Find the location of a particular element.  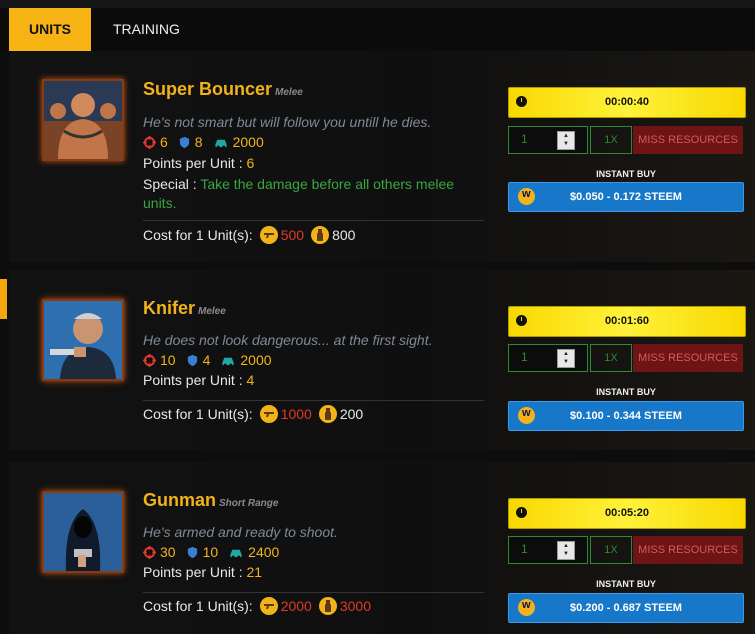

recruit-timer: 00:00:40 is located at coordinates (627, 102).